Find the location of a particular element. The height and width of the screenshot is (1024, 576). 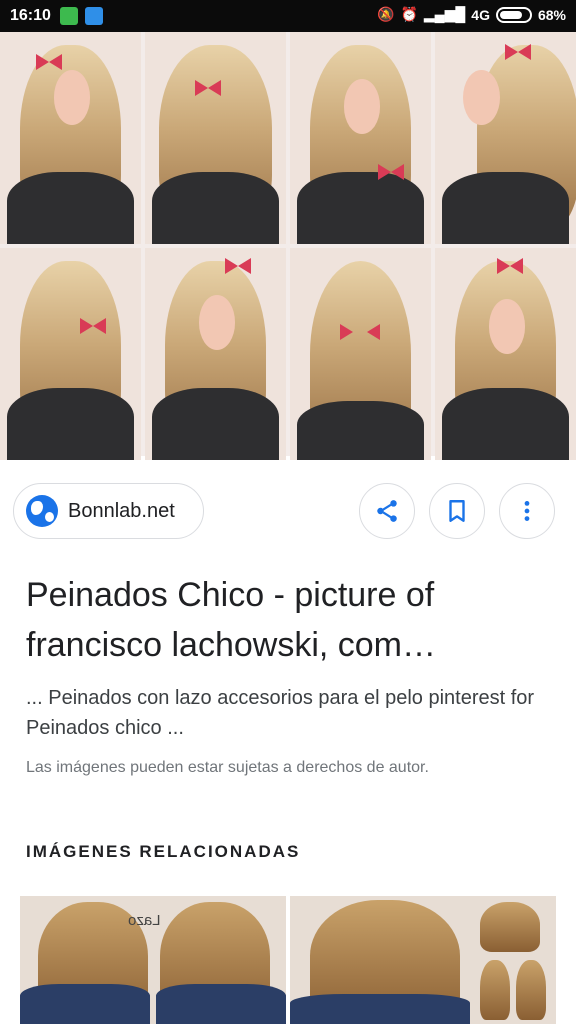

save-button is located at coordinates (457, 511).